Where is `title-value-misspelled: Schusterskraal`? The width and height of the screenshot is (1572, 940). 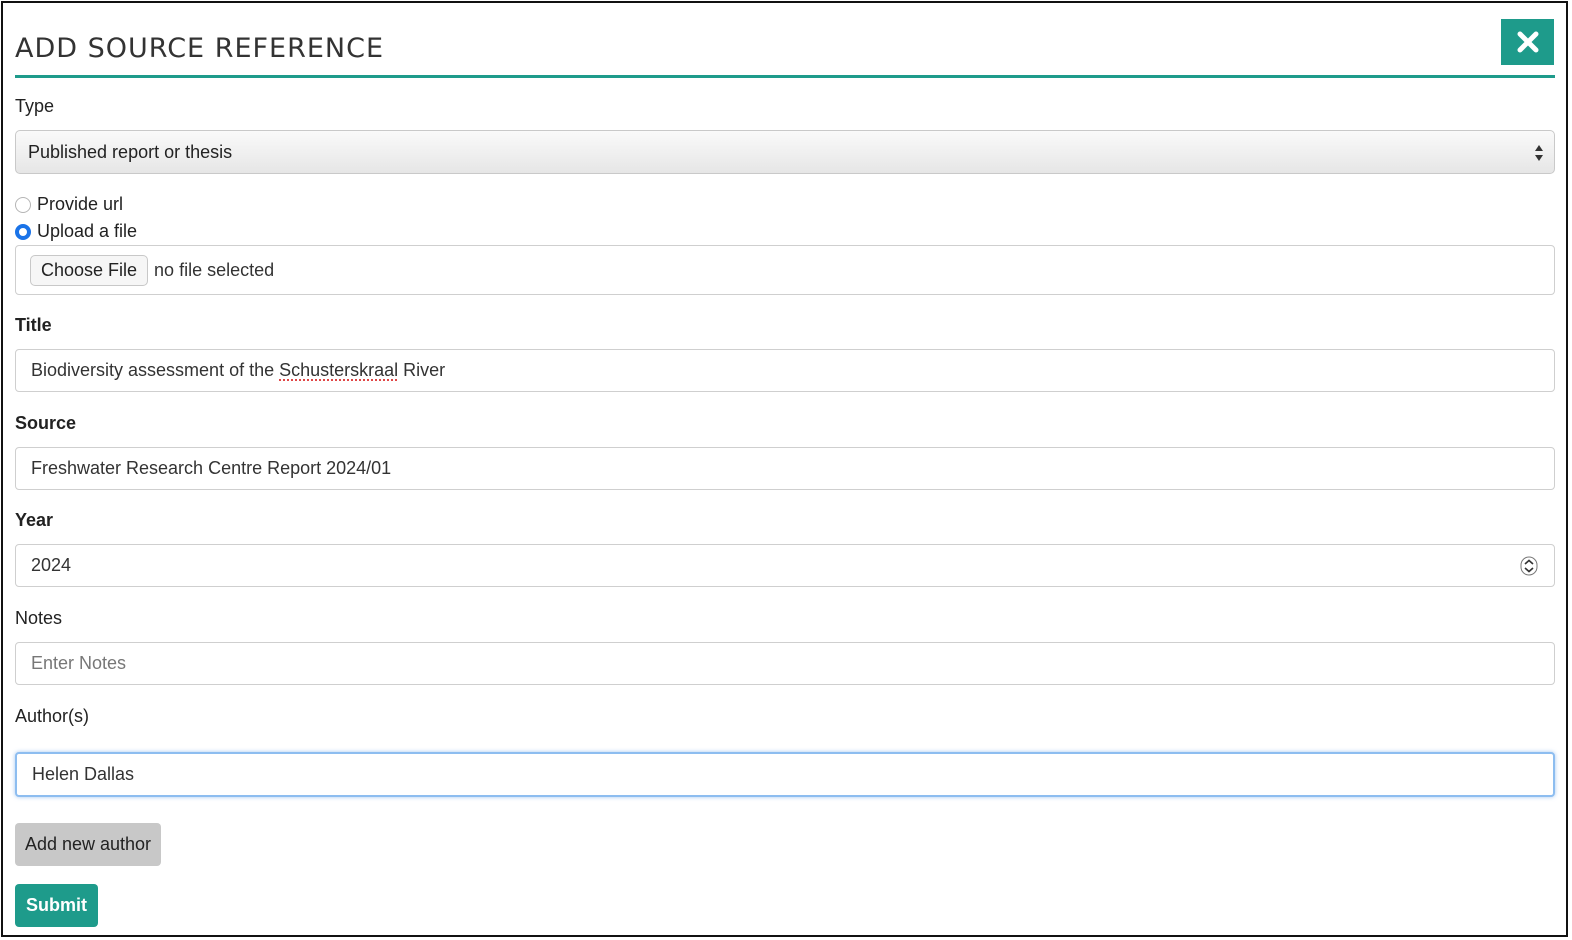 title-value-misspelled: Schusterskraal is located at coordinates (339, 370).